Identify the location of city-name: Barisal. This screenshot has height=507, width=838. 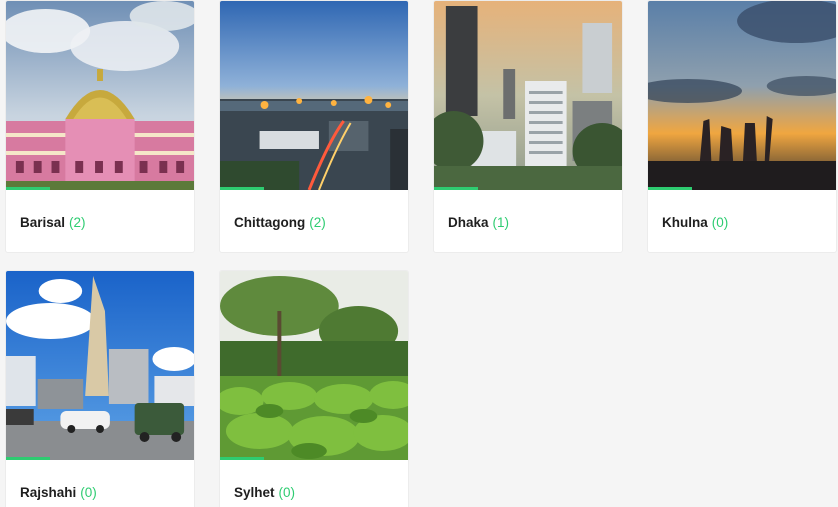
(43, 222).